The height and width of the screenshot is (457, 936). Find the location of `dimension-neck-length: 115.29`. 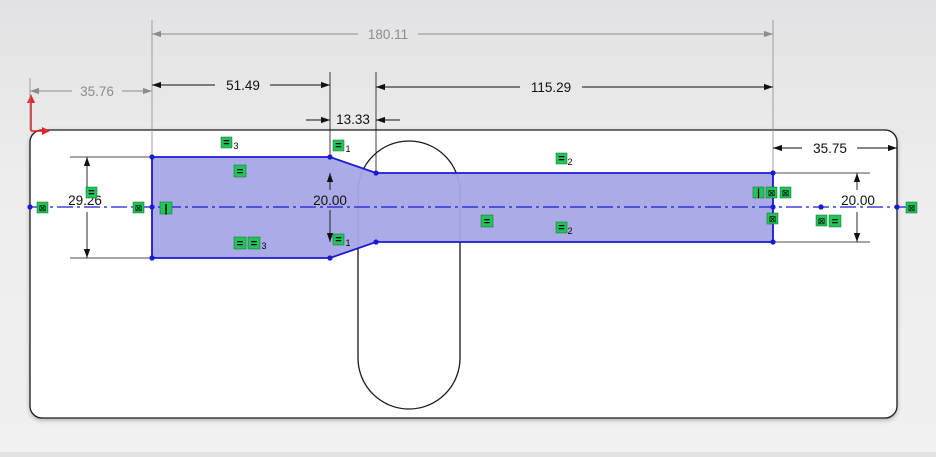

dimension-neck-length: 115.29 is located at coordinates (551, 87).